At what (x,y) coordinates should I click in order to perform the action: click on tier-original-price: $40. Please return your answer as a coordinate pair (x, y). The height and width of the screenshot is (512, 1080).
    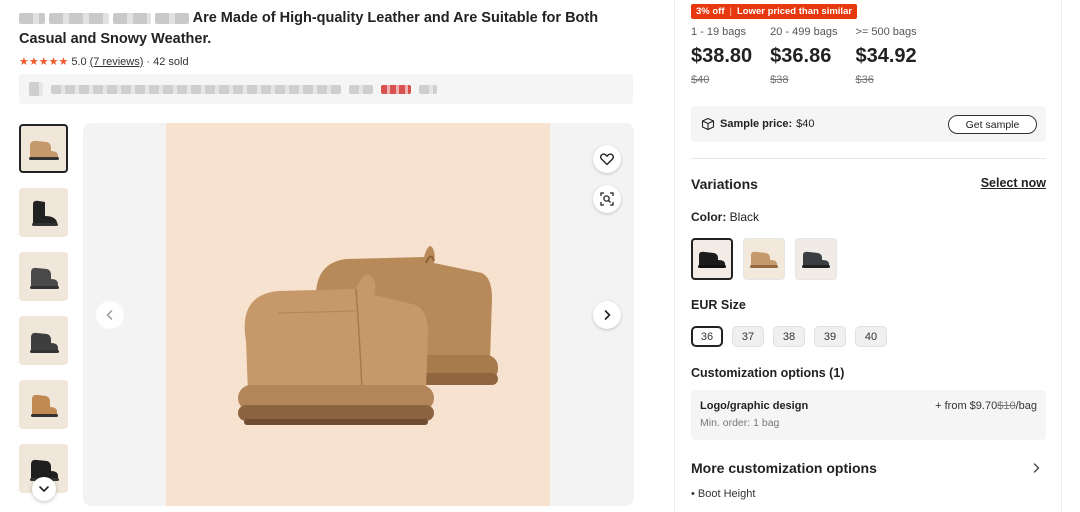
    Looking at the image, I should click on (700, 80).